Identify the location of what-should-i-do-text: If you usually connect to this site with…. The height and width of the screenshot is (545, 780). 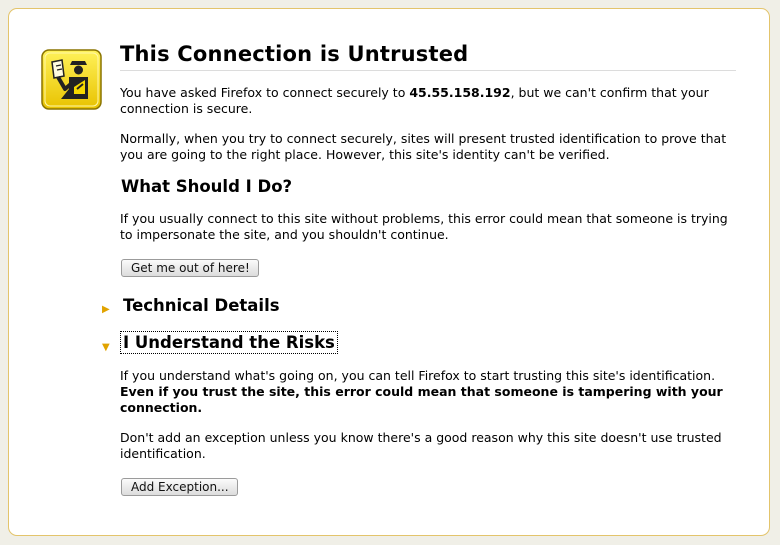
(424, 226).